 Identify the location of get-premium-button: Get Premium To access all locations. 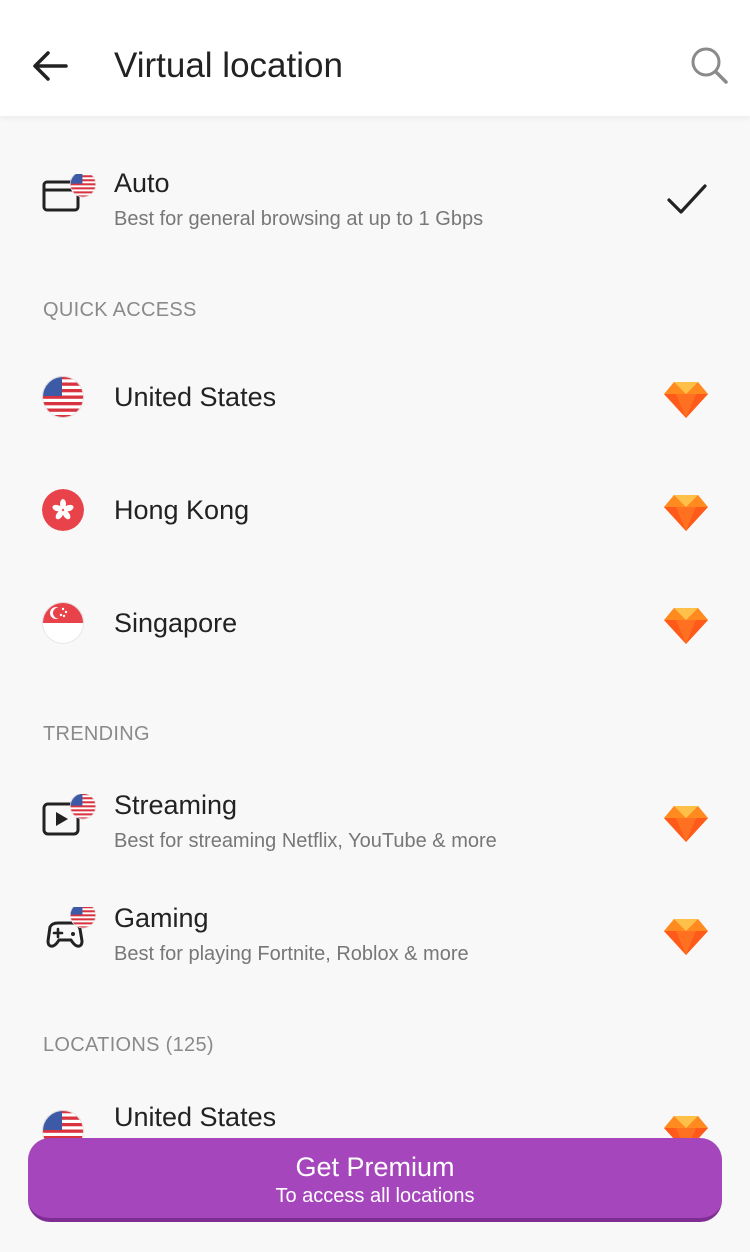
(375, 1180).